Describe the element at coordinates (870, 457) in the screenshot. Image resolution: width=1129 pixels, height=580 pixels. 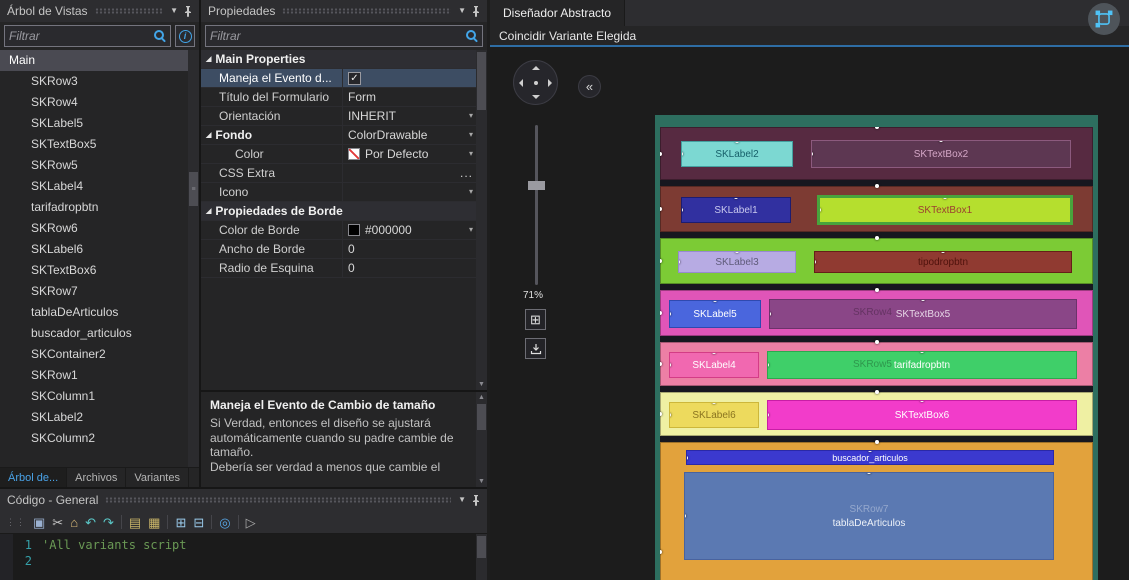
I see `designer-control-buscador-articulos: buscador_articulos` at that location.